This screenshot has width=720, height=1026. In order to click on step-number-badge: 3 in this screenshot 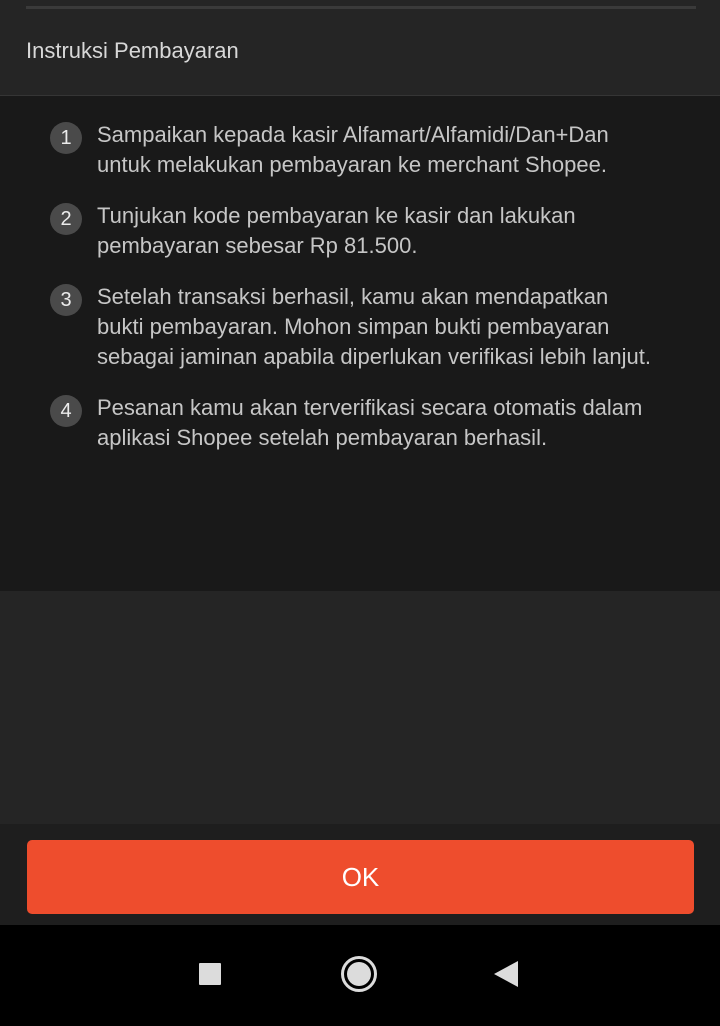, I will do `click(66, 300)`.